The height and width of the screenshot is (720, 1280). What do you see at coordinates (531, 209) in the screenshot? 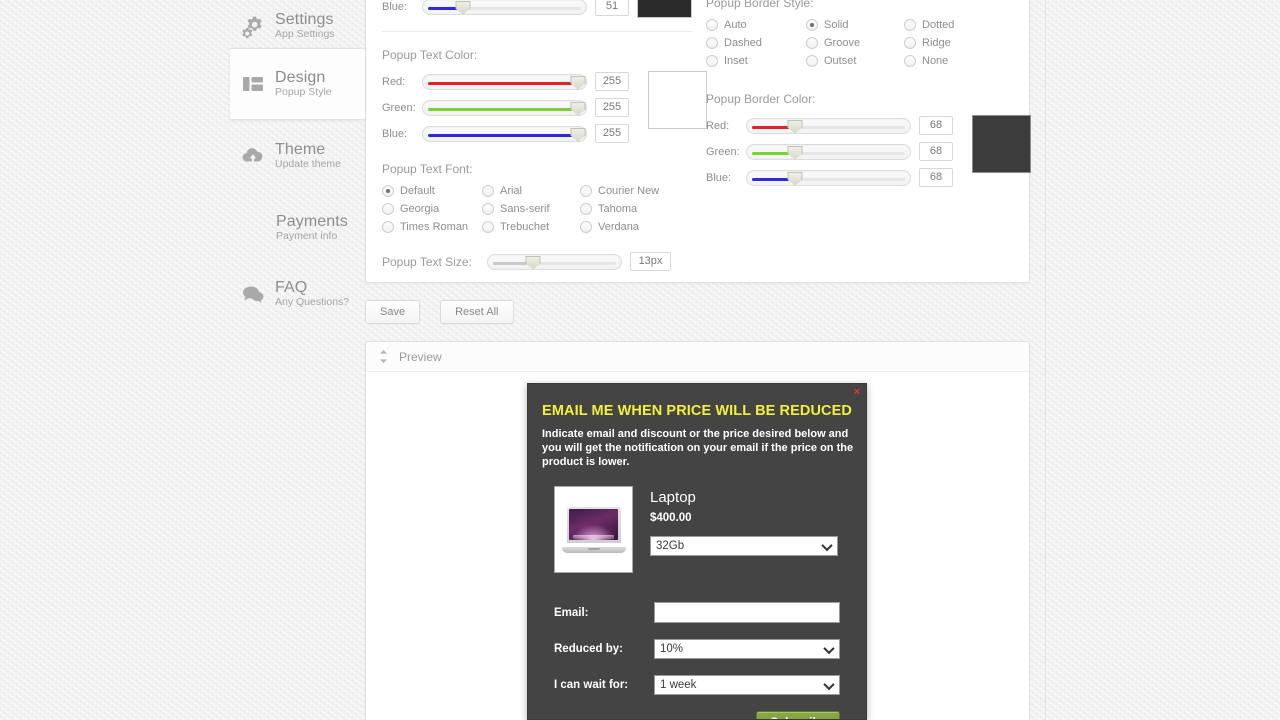
I see `font-option-sans-serif: Sans-serif` at bounding box center [531, 209].